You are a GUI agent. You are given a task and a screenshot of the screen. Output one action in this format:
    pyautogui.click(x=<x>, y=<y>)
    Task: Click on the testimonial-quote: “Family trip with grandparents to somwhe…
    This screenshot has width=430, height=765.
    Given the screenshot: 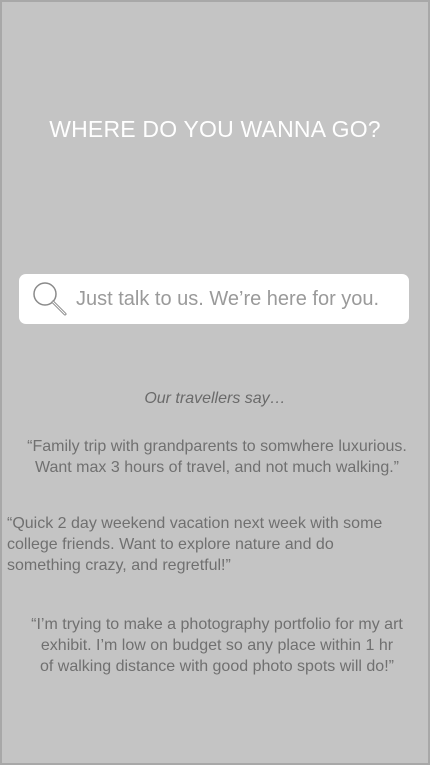 What is the action you would take?
    pyautogui.click(x=217, y=457)
    